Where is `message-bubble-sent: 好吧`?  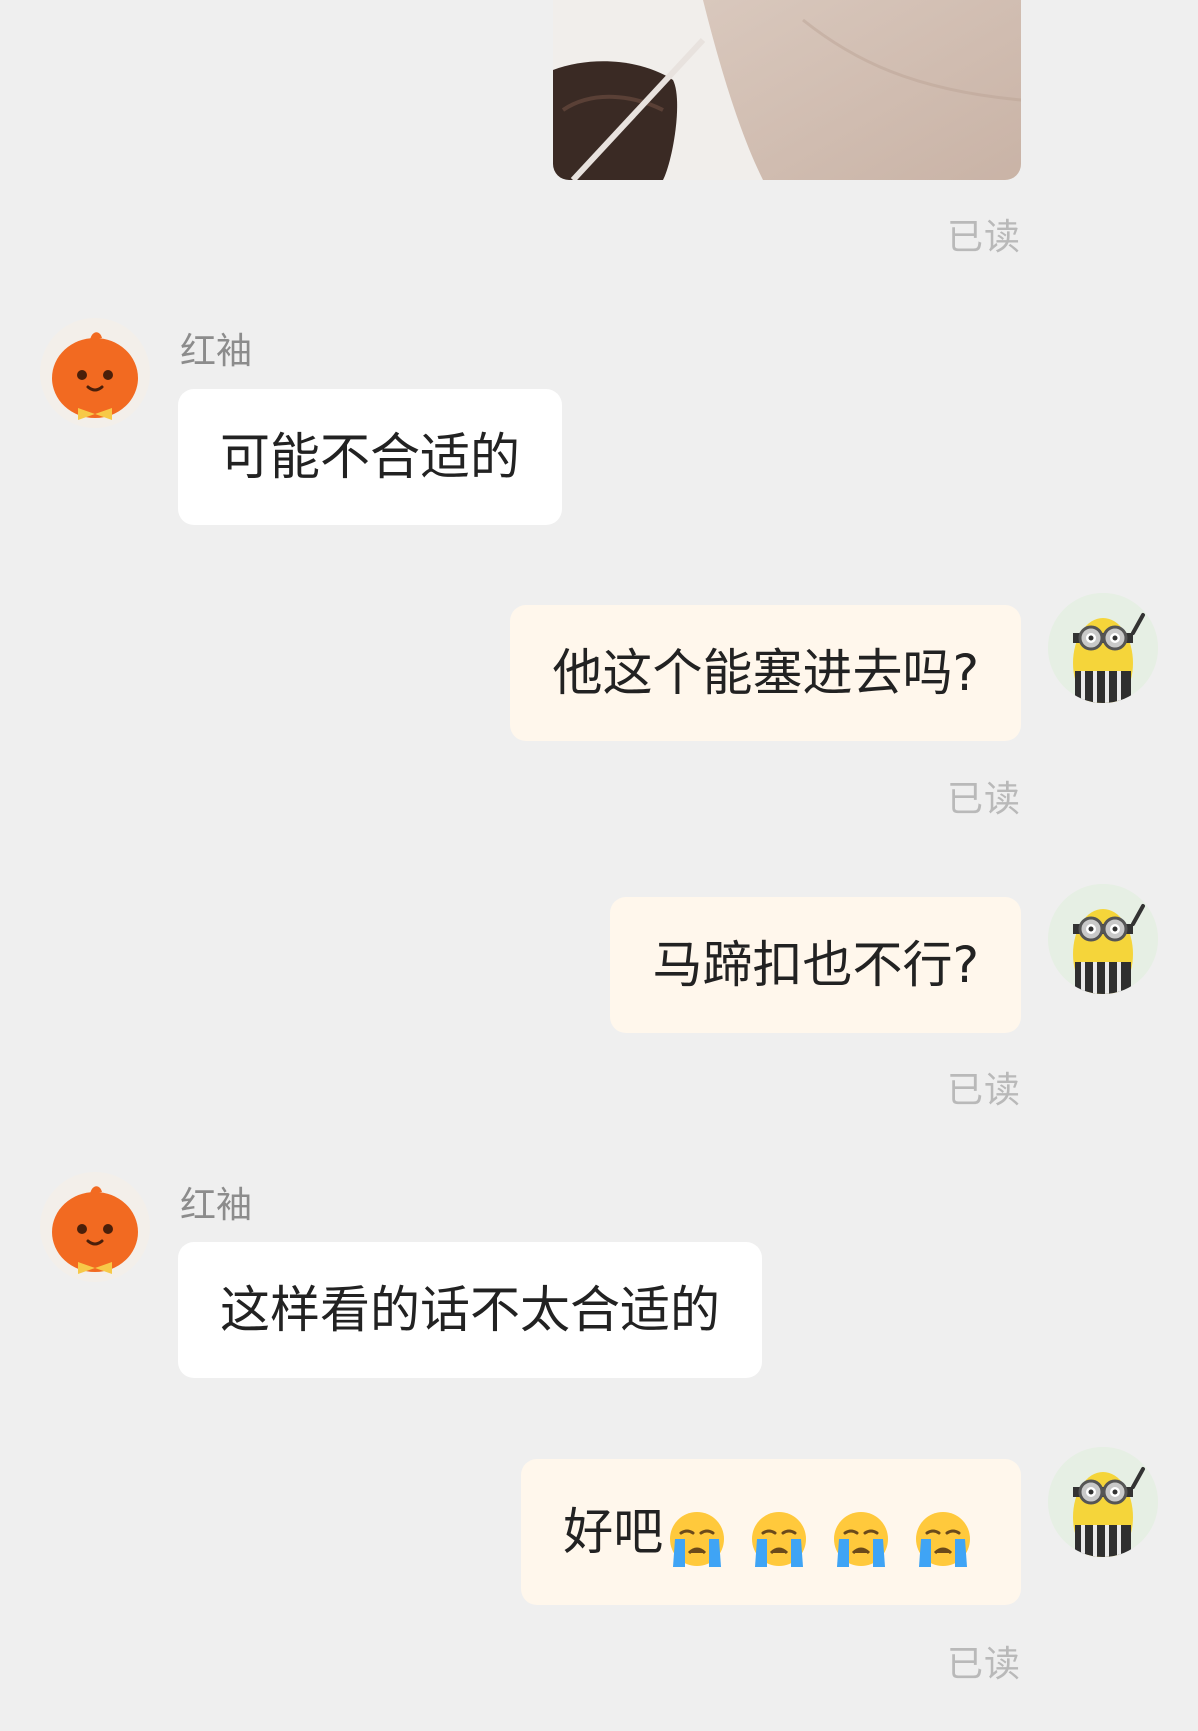
message-bubble-sent: 好吧 is located at coordinates (771, 1532).